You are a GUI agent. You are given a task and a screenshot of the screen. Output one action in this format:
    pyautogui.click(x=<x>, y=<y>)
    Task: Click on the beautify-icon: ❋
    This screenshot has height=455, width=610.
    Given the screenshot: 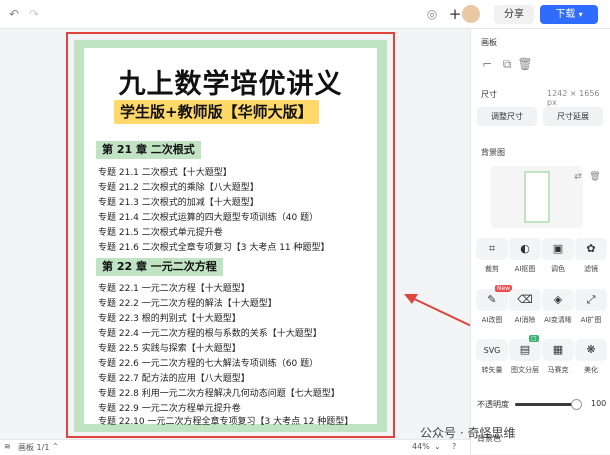 What is the action you would take?
    pyautogui.click(x=591, y=349)
    